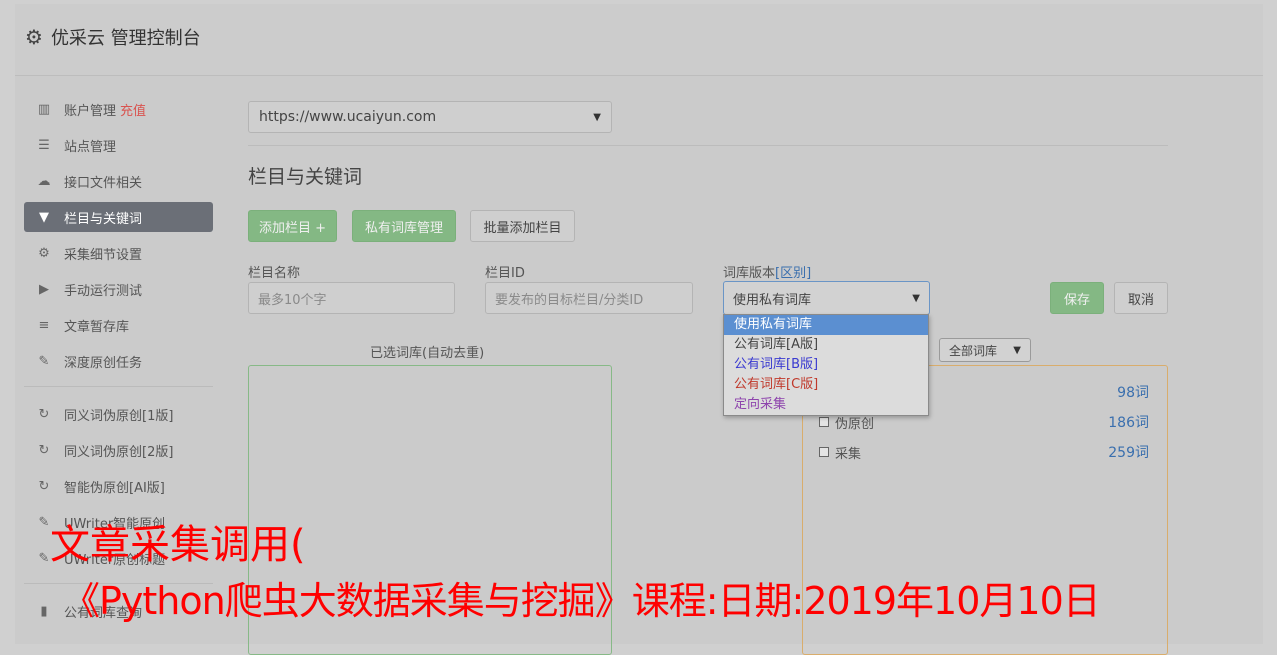 The width and height of the screenshot is (1277, 655). I want to click on save-button: 保存, so click(1077, 298).